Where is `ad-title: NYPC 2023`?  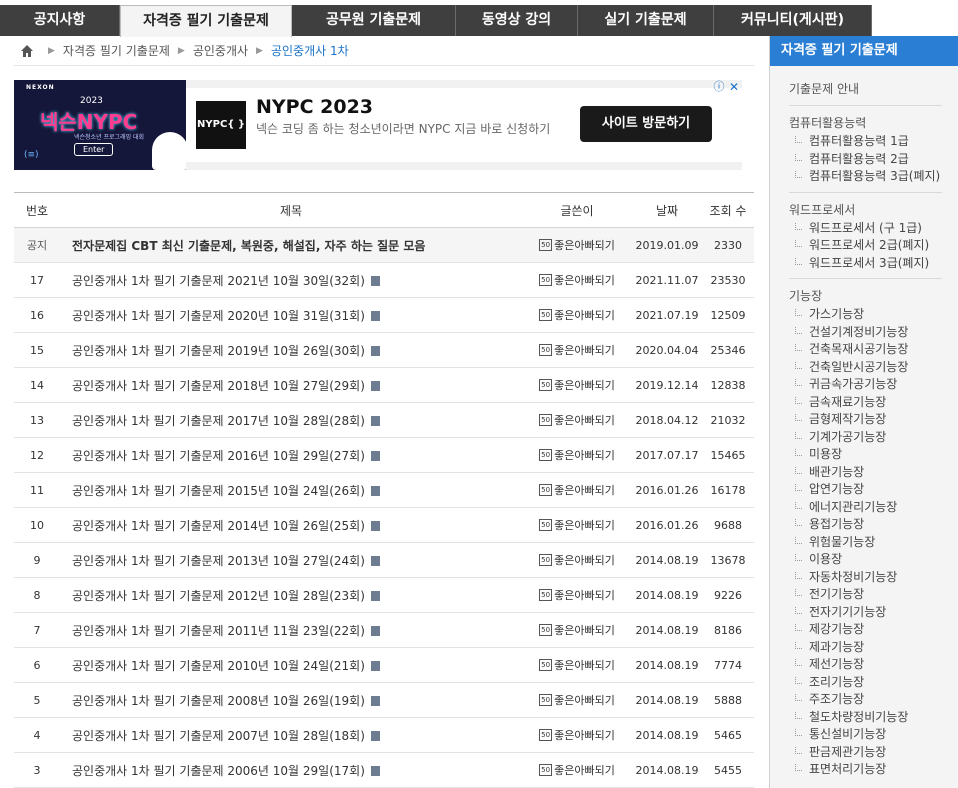 ad-title: NYPC 2023 is located at coordinates (314, 107).